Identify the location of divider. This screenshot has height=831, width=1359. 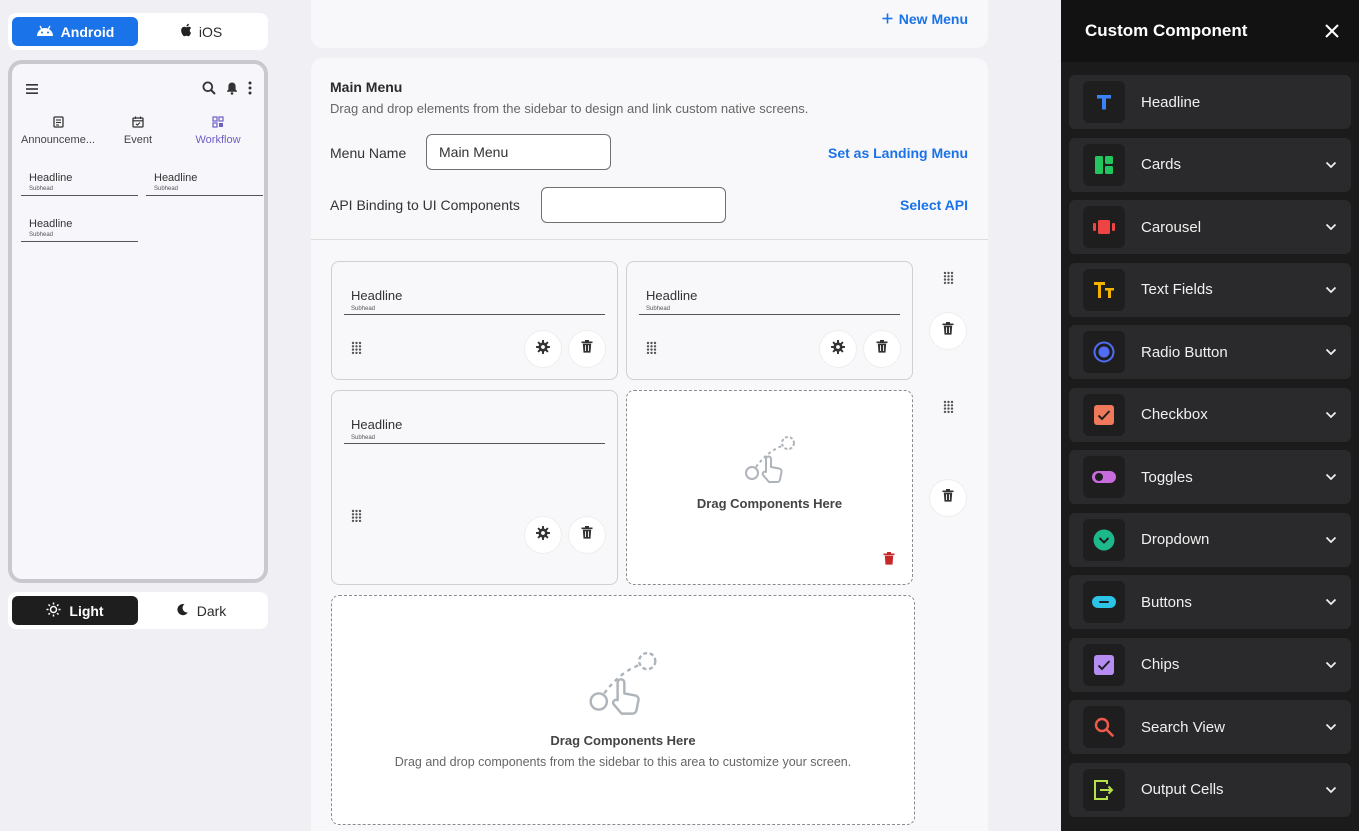
(649, 239).